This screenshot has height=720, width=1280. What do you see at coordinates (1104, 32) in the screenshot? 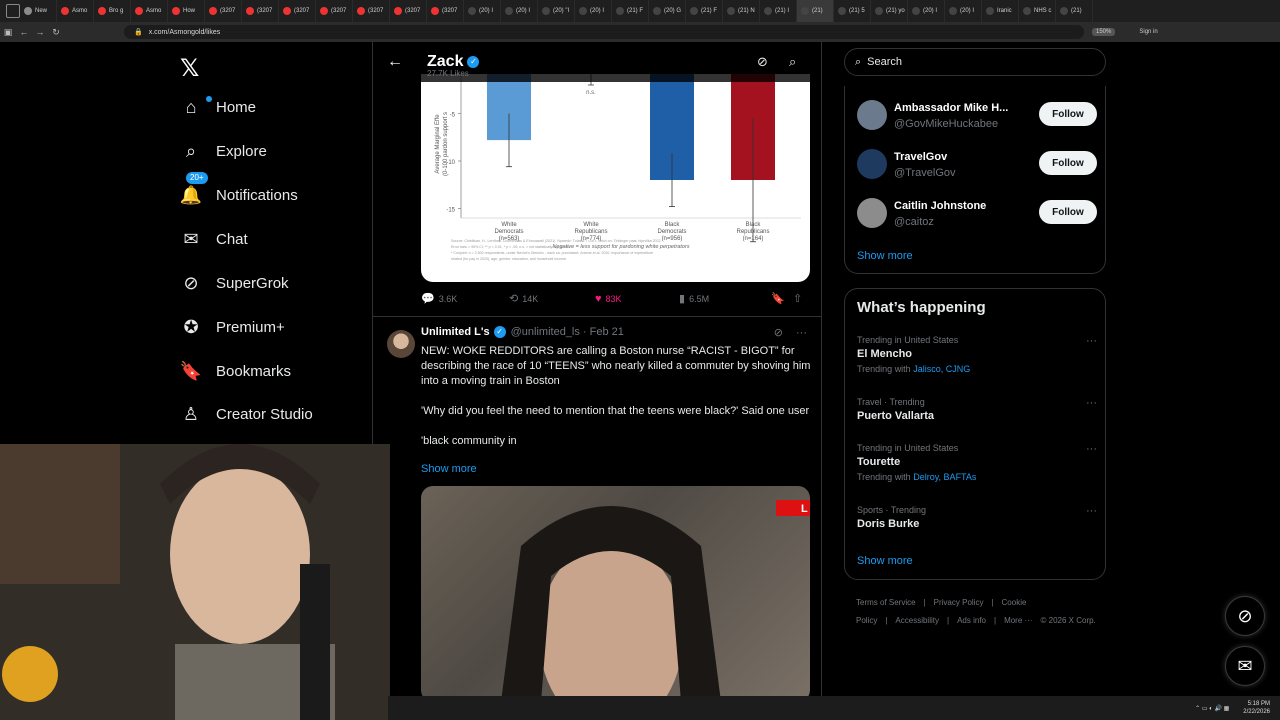
I see `zoom-indicator: 150%` at bounding box center [1104, 32].